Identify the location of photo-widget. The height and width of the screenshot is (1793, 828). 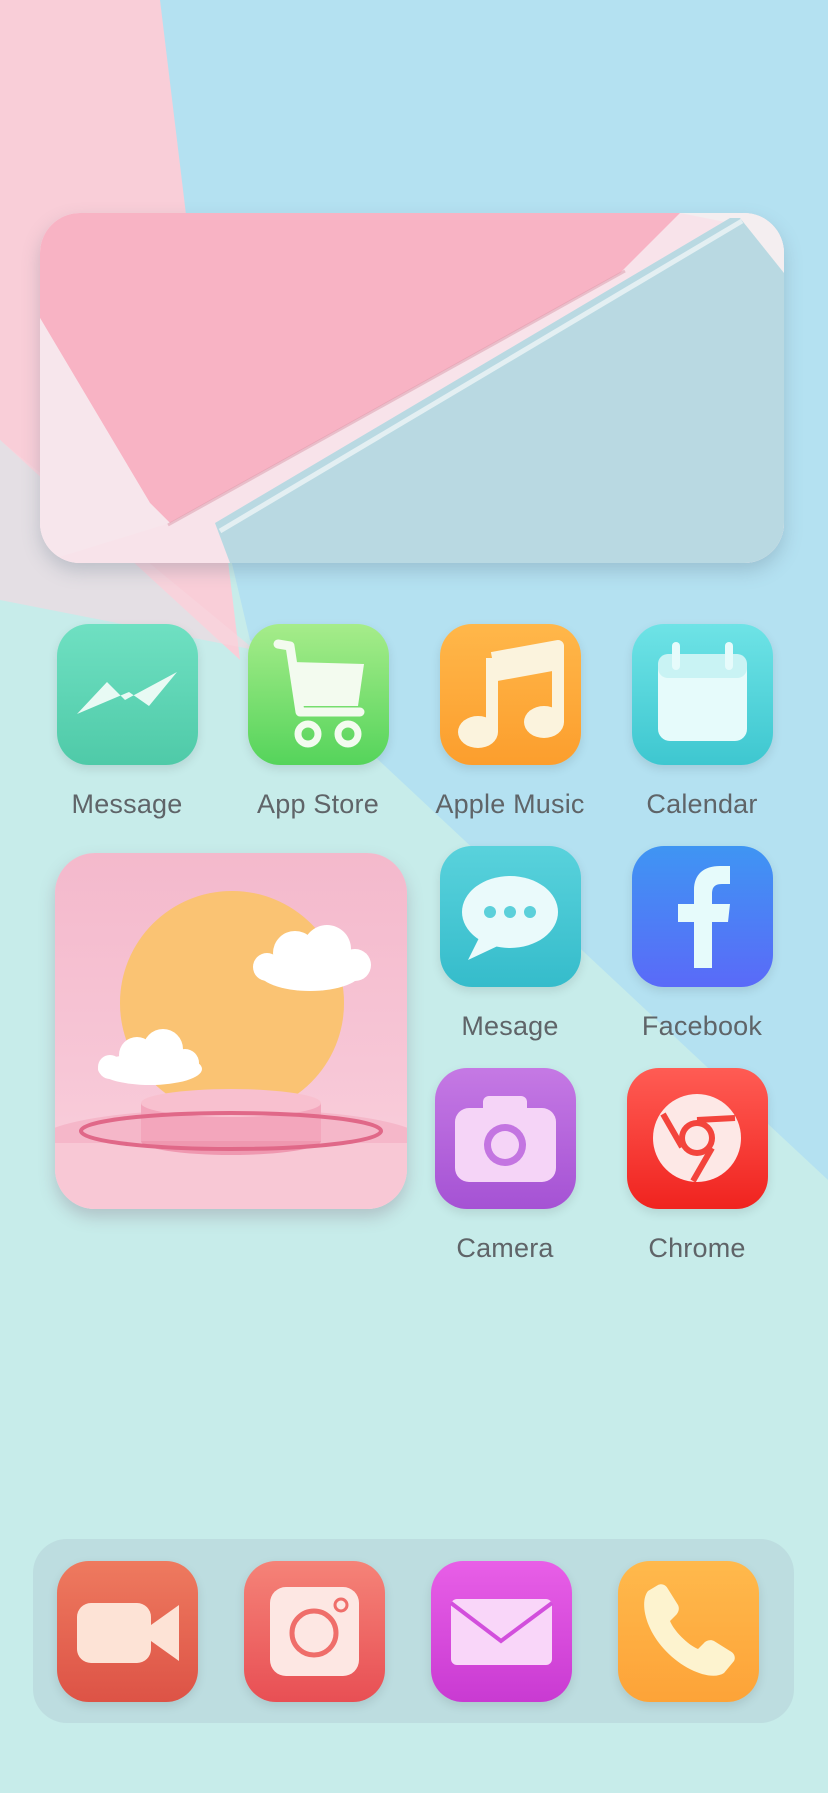
(231, 1031).